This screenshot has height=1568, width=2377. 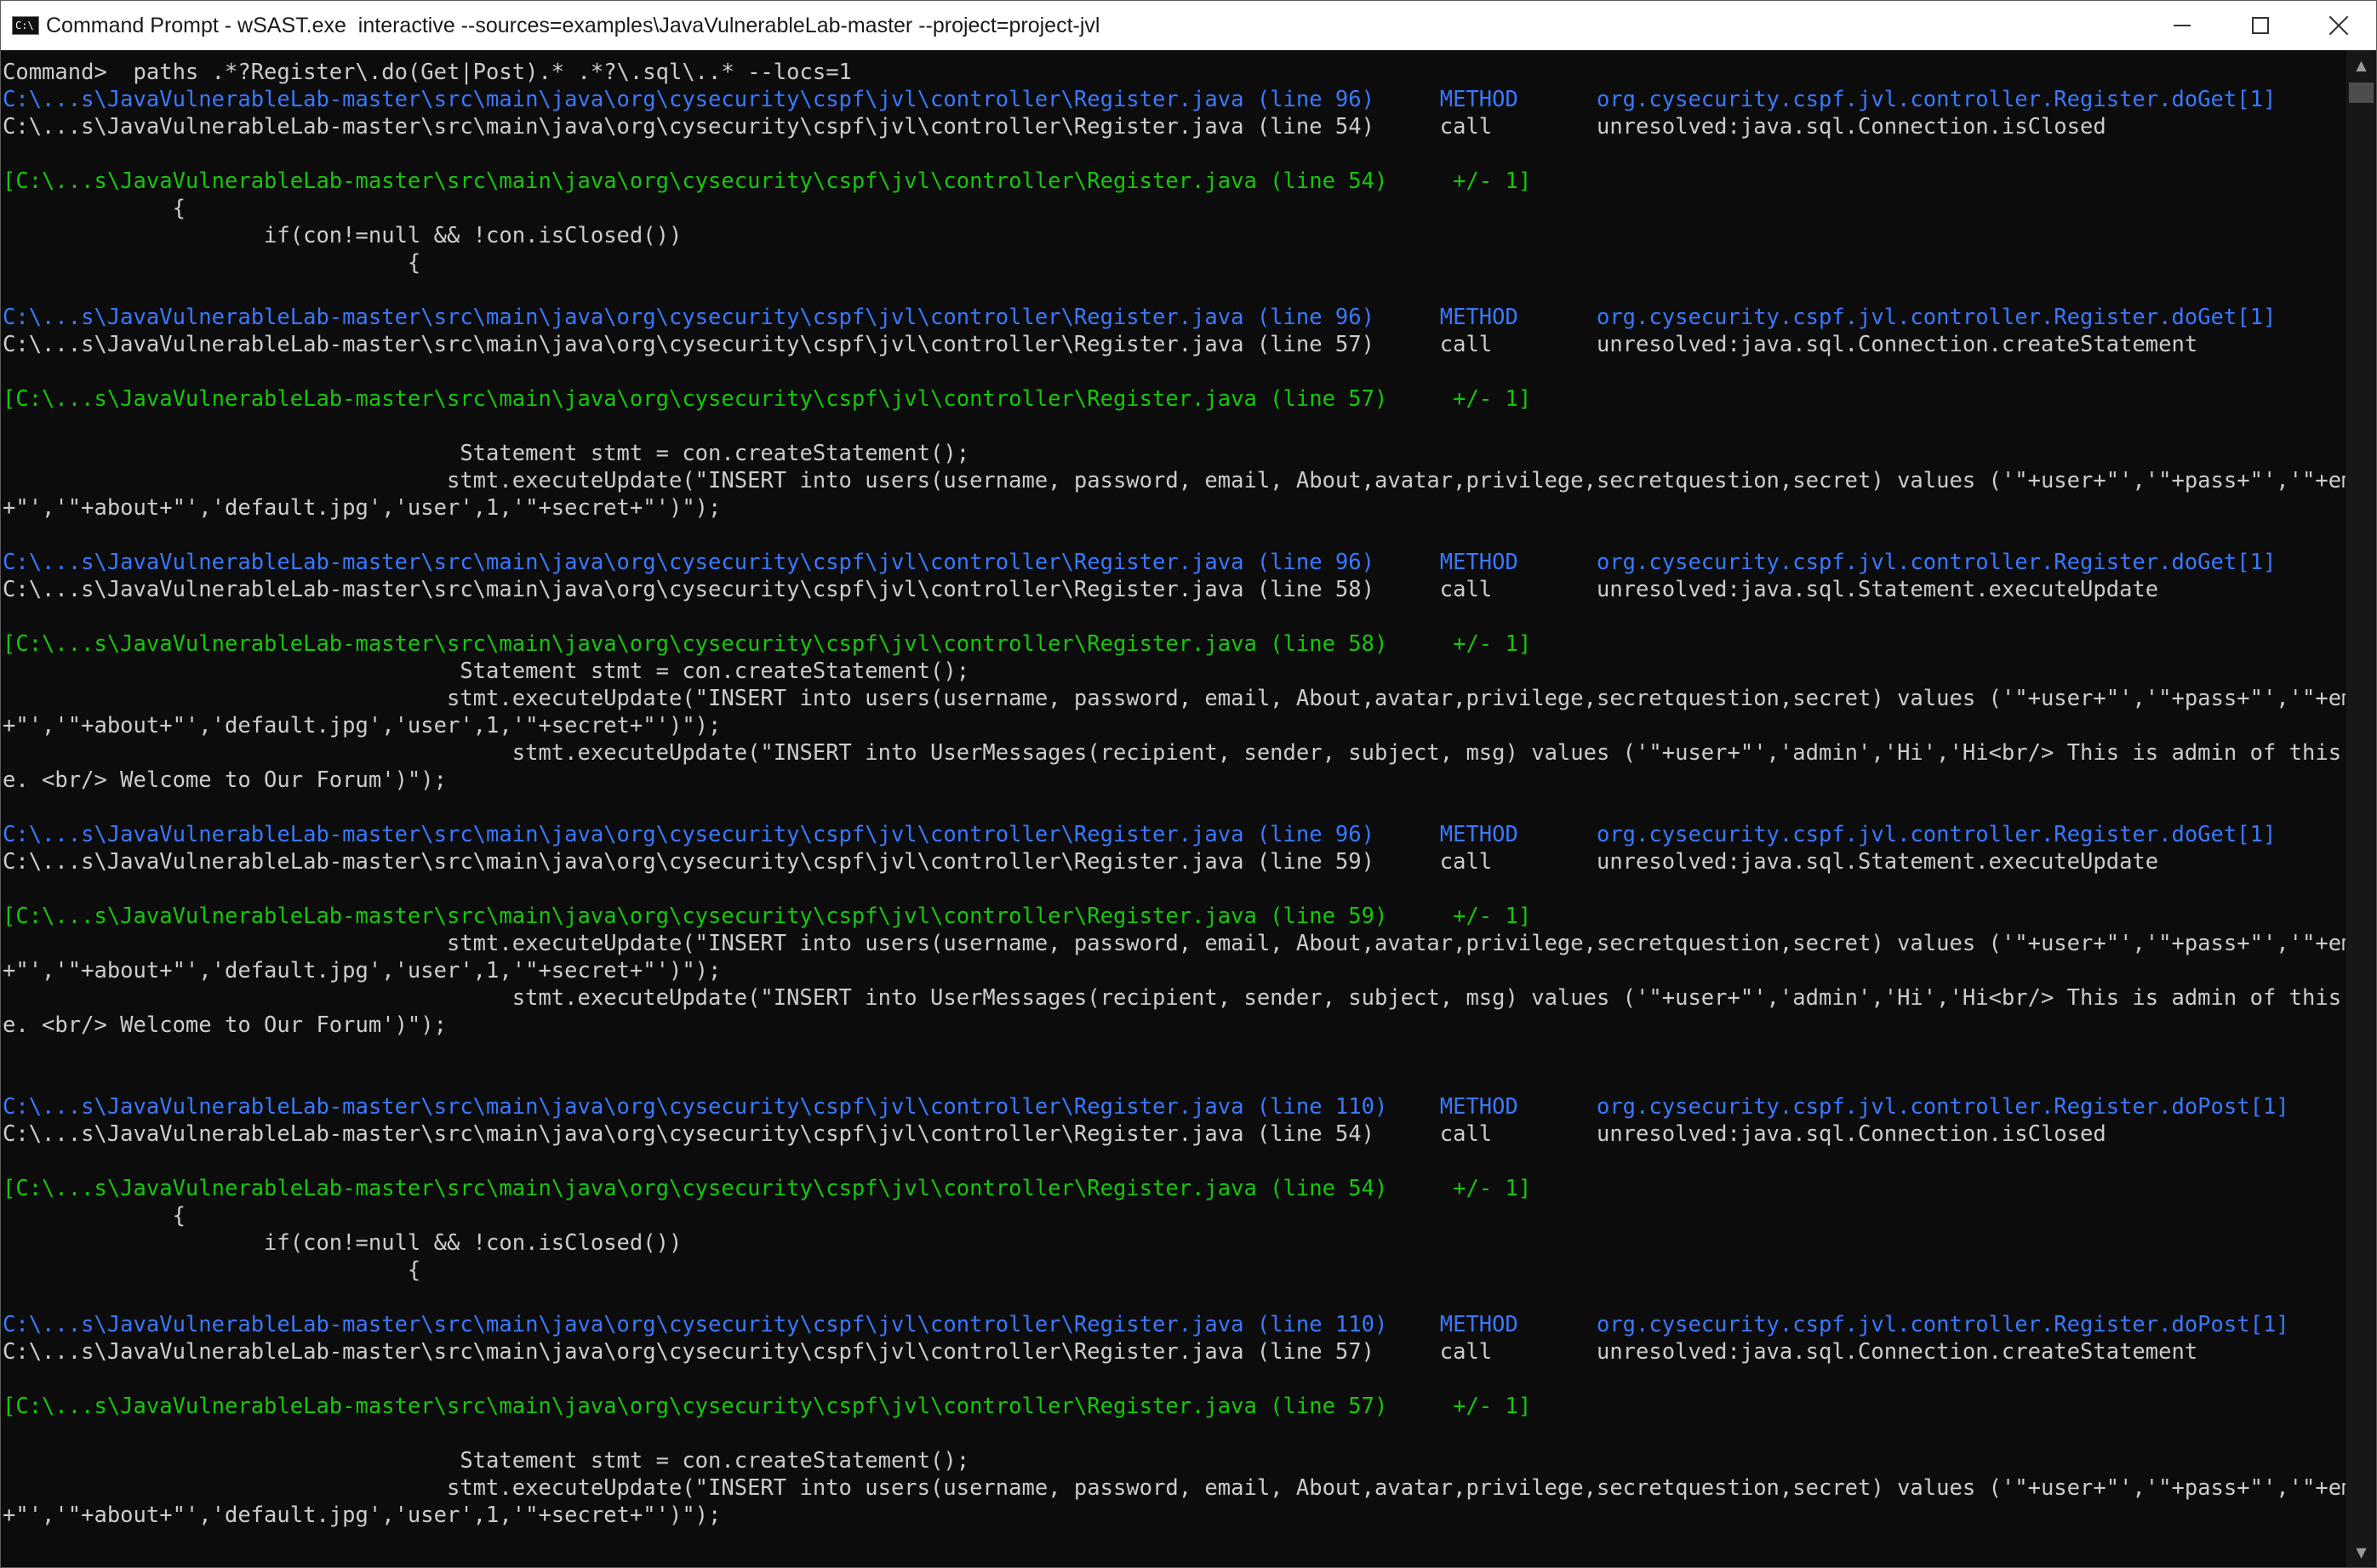 I want to click on close-button, so click(x=2338, y=25).